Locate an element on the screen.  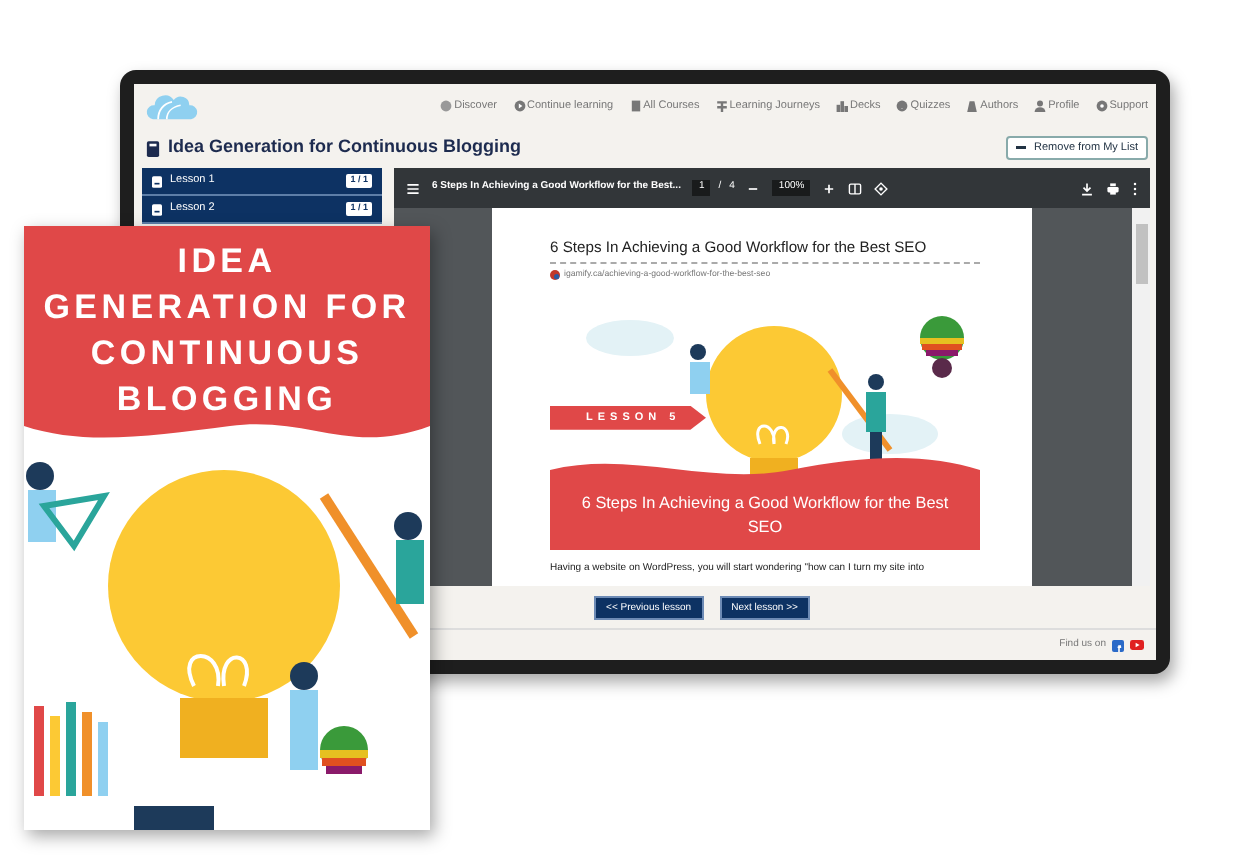
user-icon is located at coordinates (1040, 106).